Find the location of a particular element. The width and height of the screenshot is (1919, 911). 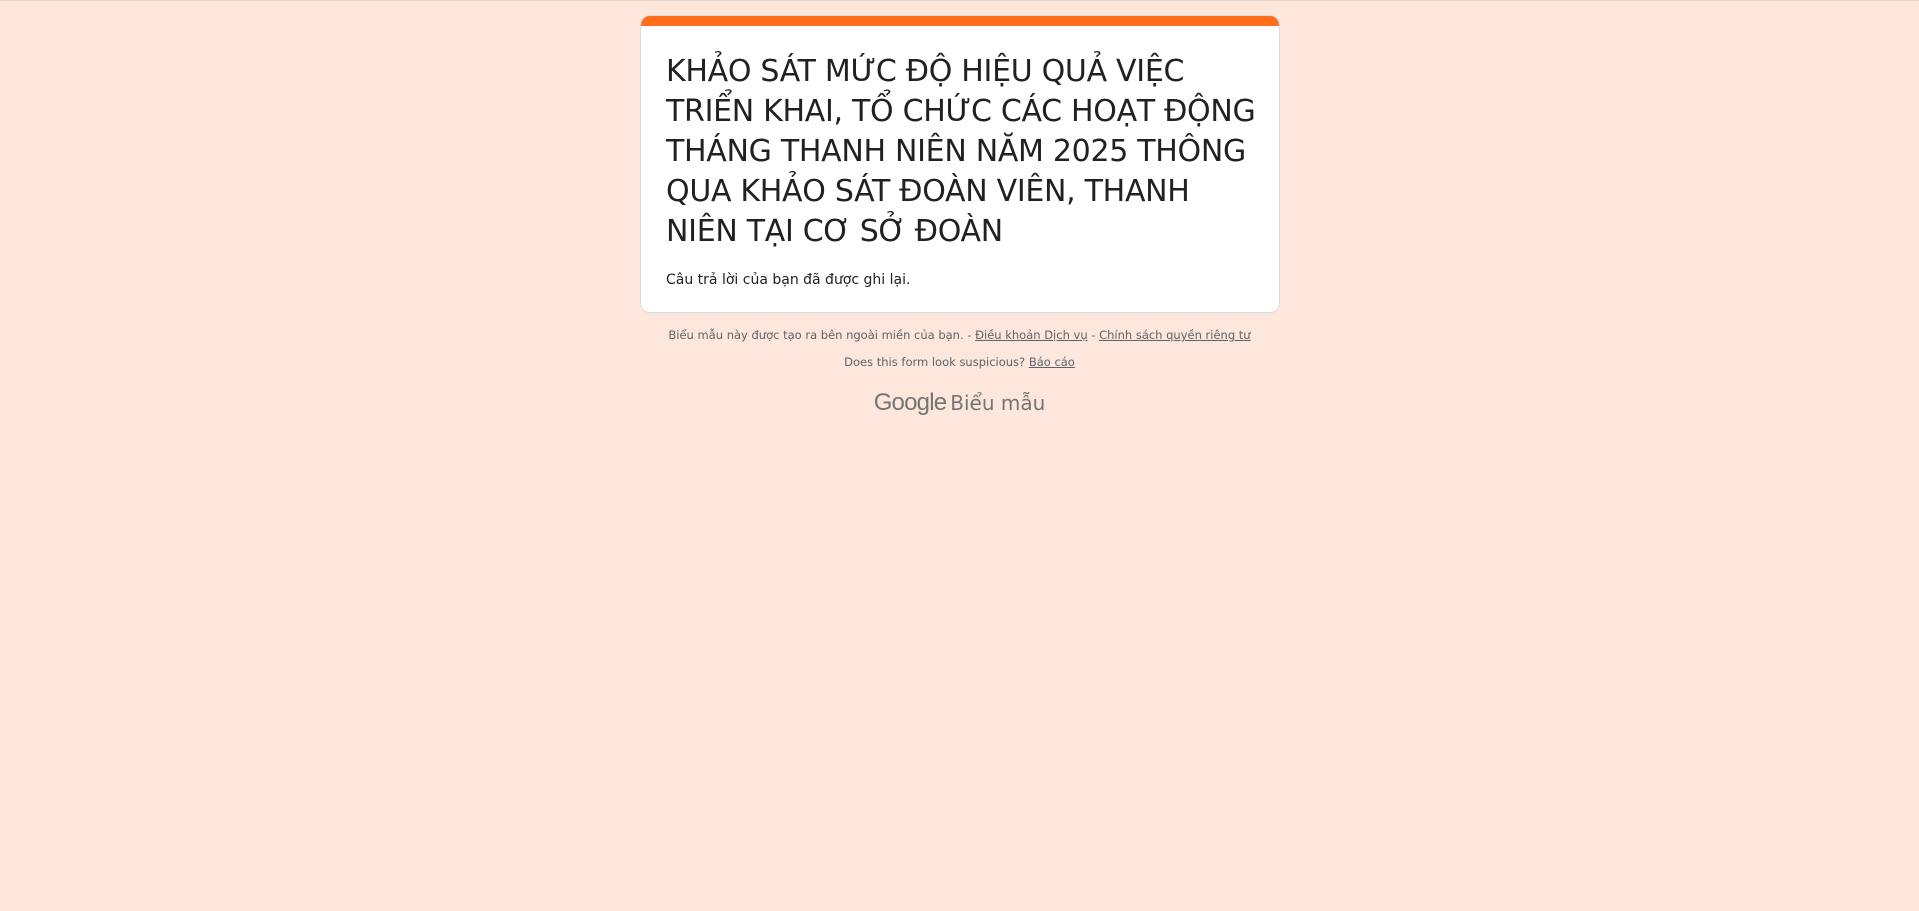

footer-report-line: Does this form look suspicious? Báo cáo is located at coordinates (959, 362).